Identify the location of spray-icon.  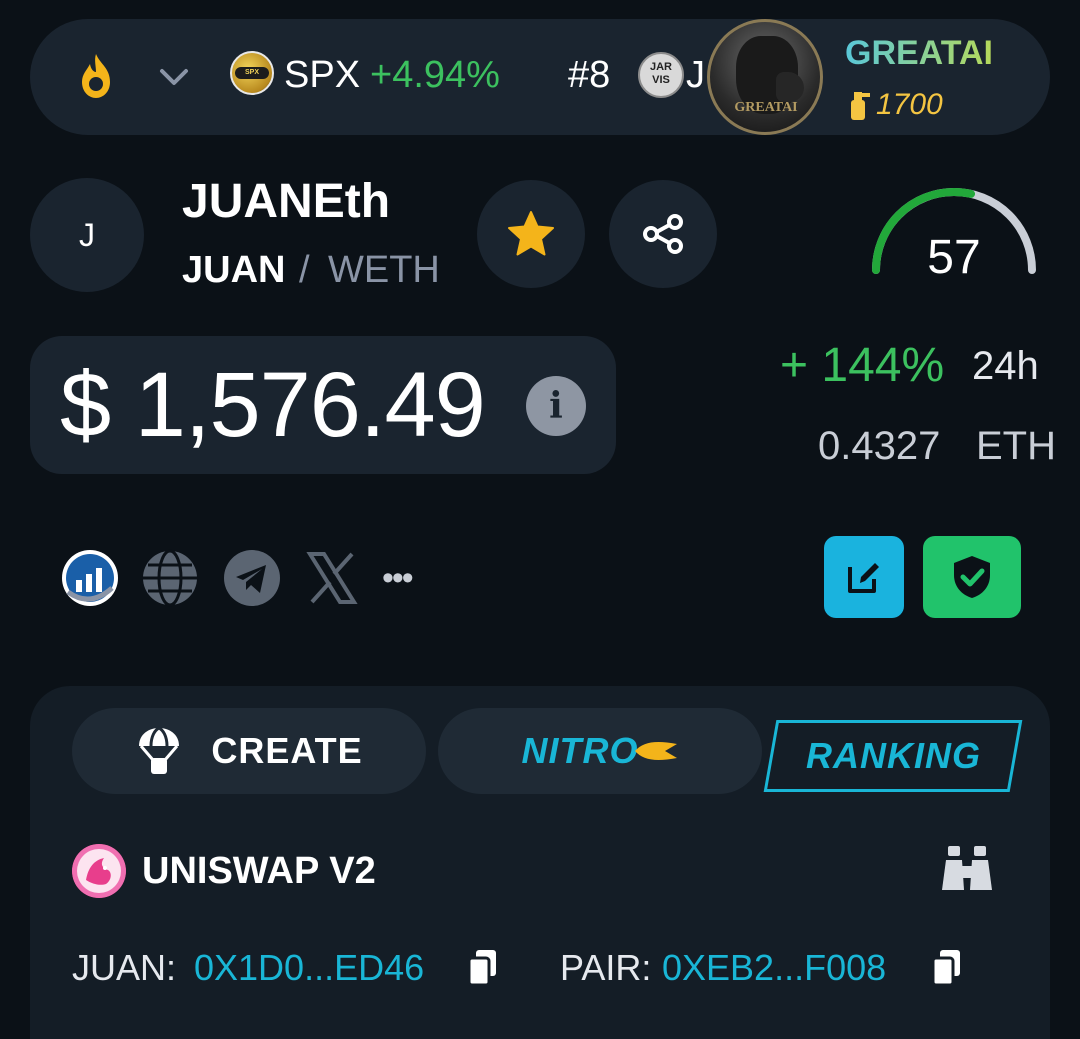
(860, 106).